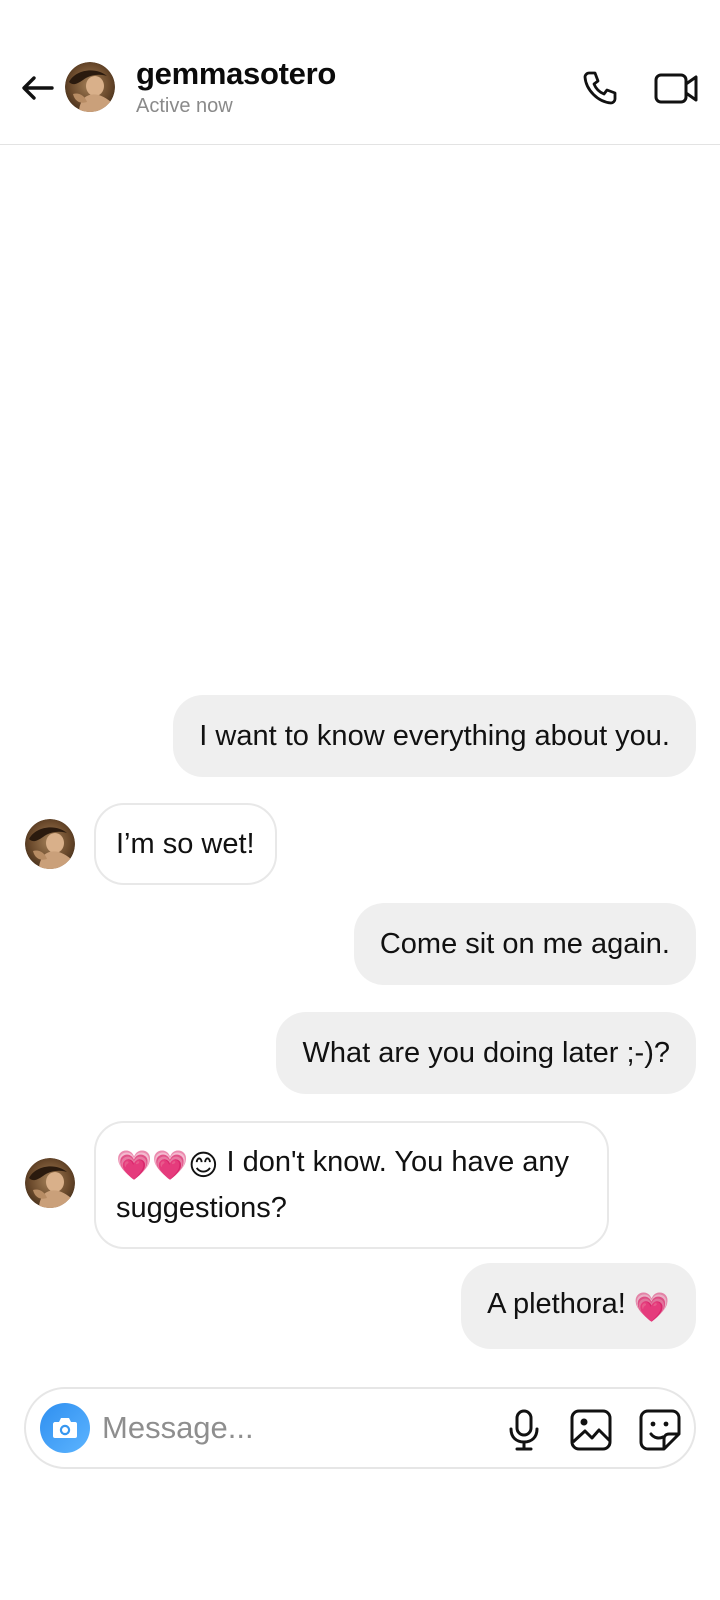 Image resolution: width=720 pixels, height=1600 pixels. What do you see at coordinates (167, 1166) in the screenshot?
I see `heart-emoji-group: 💗💗😊` at bounding box center [167, 1166].